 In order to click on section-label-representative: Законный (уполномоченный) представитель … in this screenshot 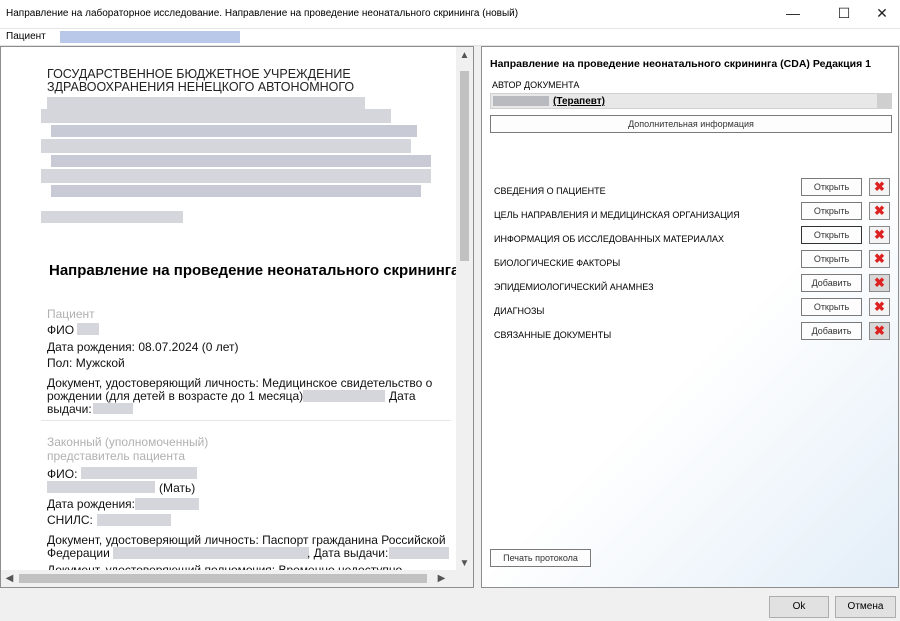, I will do `click(127, 449)`.